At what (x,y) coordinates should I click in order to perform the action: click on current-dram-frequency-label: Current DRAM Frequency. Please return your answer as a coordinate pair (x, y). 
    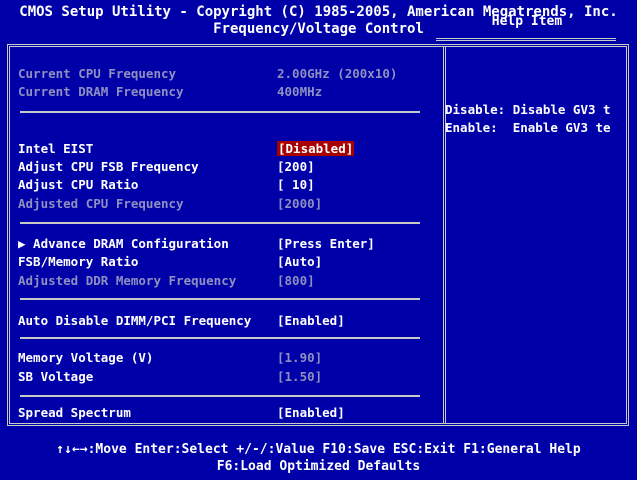
    Looking at the image, I should click on (101, 91).